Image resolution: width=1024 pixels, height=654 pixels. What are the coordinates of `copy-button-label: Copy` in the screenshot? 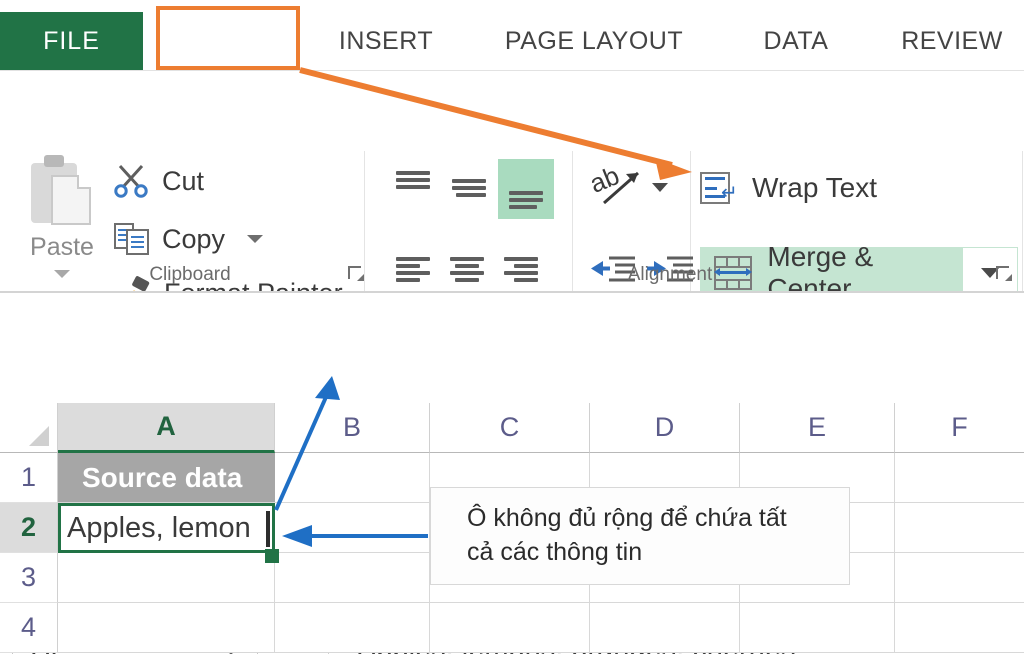 It's located at (194, 238).